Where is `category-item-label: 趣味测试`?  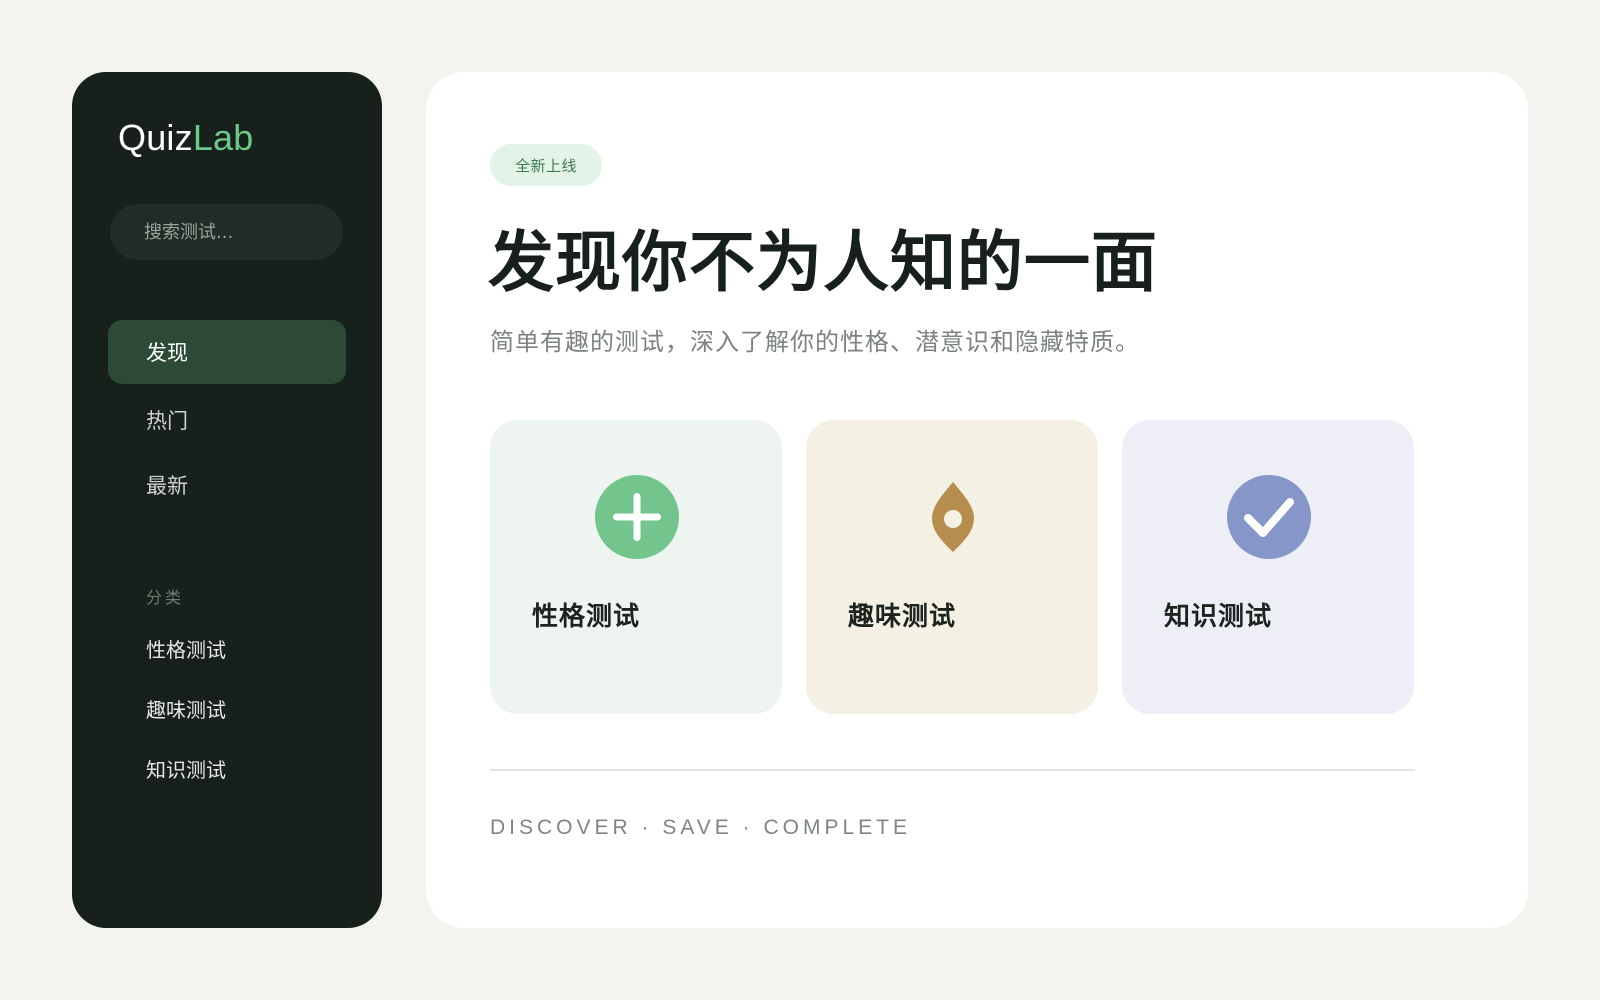 category-item-label: 趣味测试 is located at coordinates (186, 709).